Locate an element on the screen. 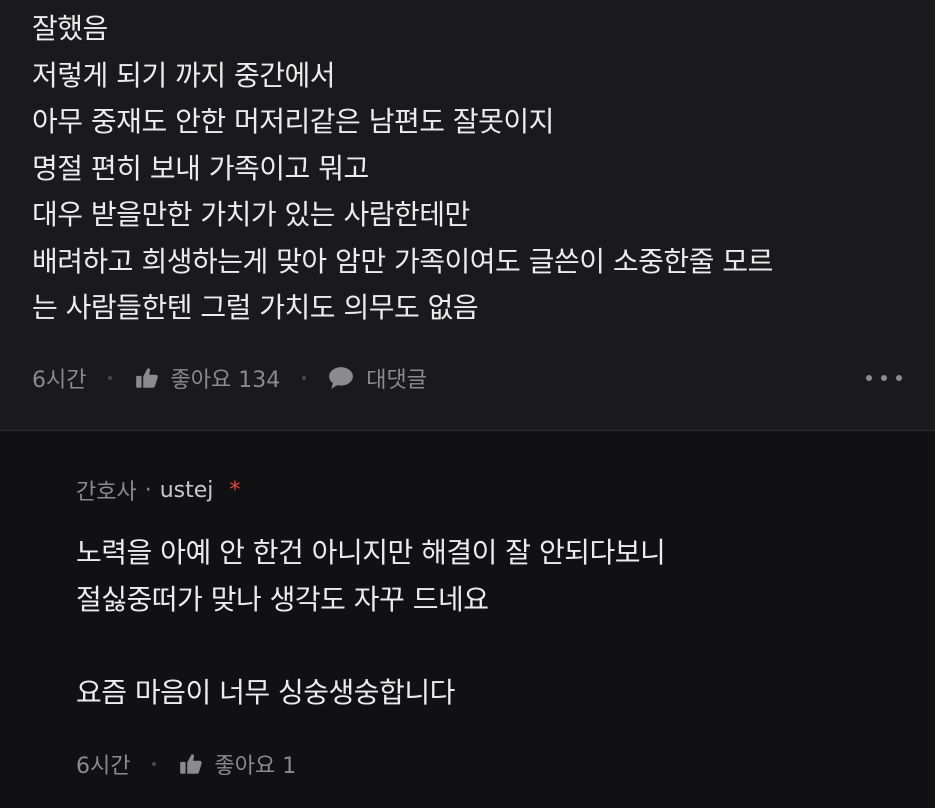  like-button: 좋아요 134 is located at coordinates (207, 378).